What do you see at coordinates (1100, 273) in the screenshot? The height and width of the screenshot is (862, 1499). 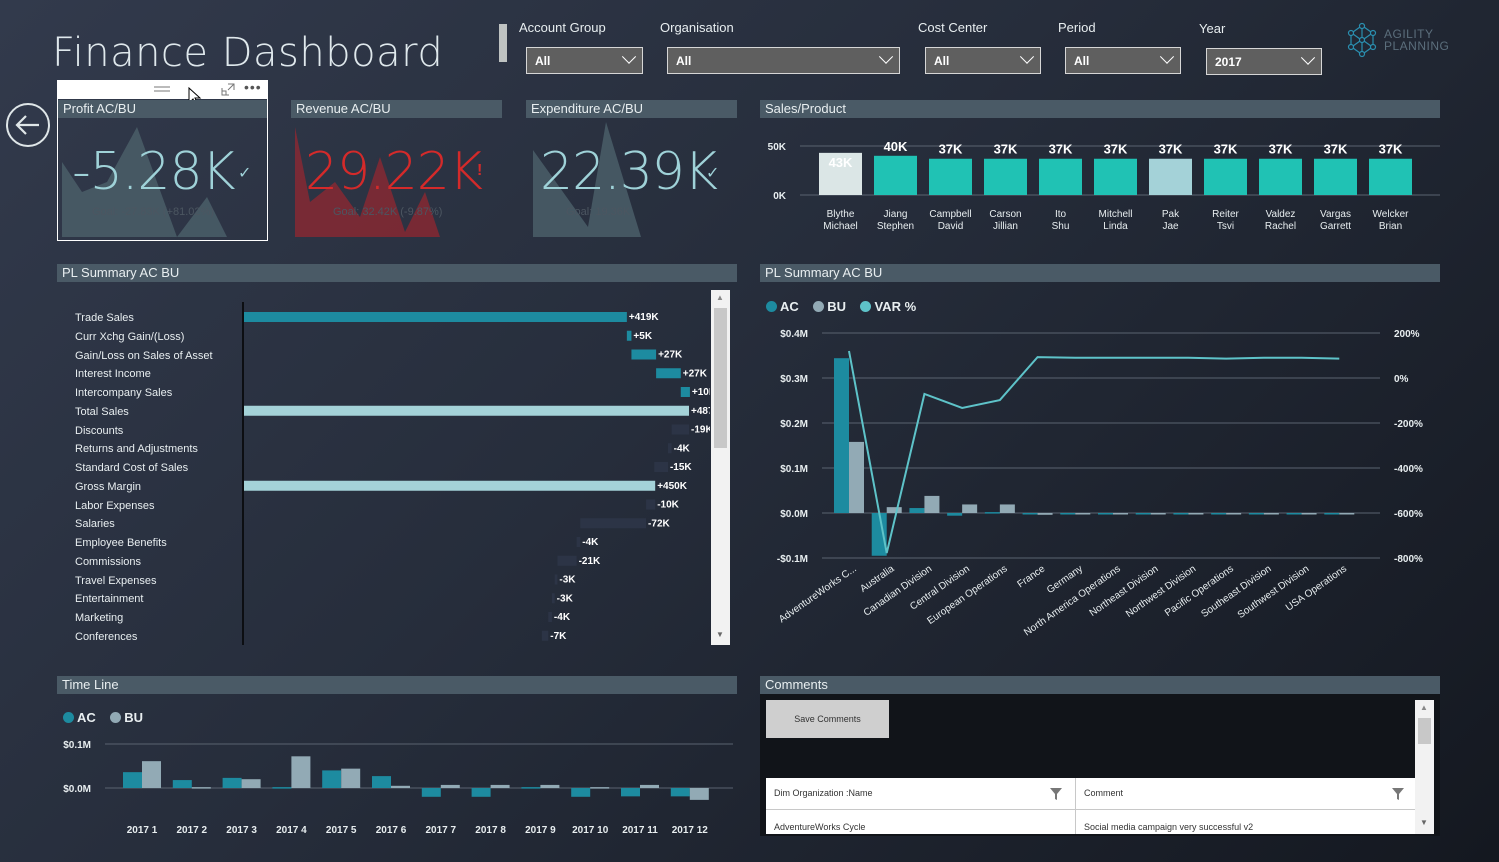 I see `section-title: PL Summary AC BU` at bounding box center [1100, 273].